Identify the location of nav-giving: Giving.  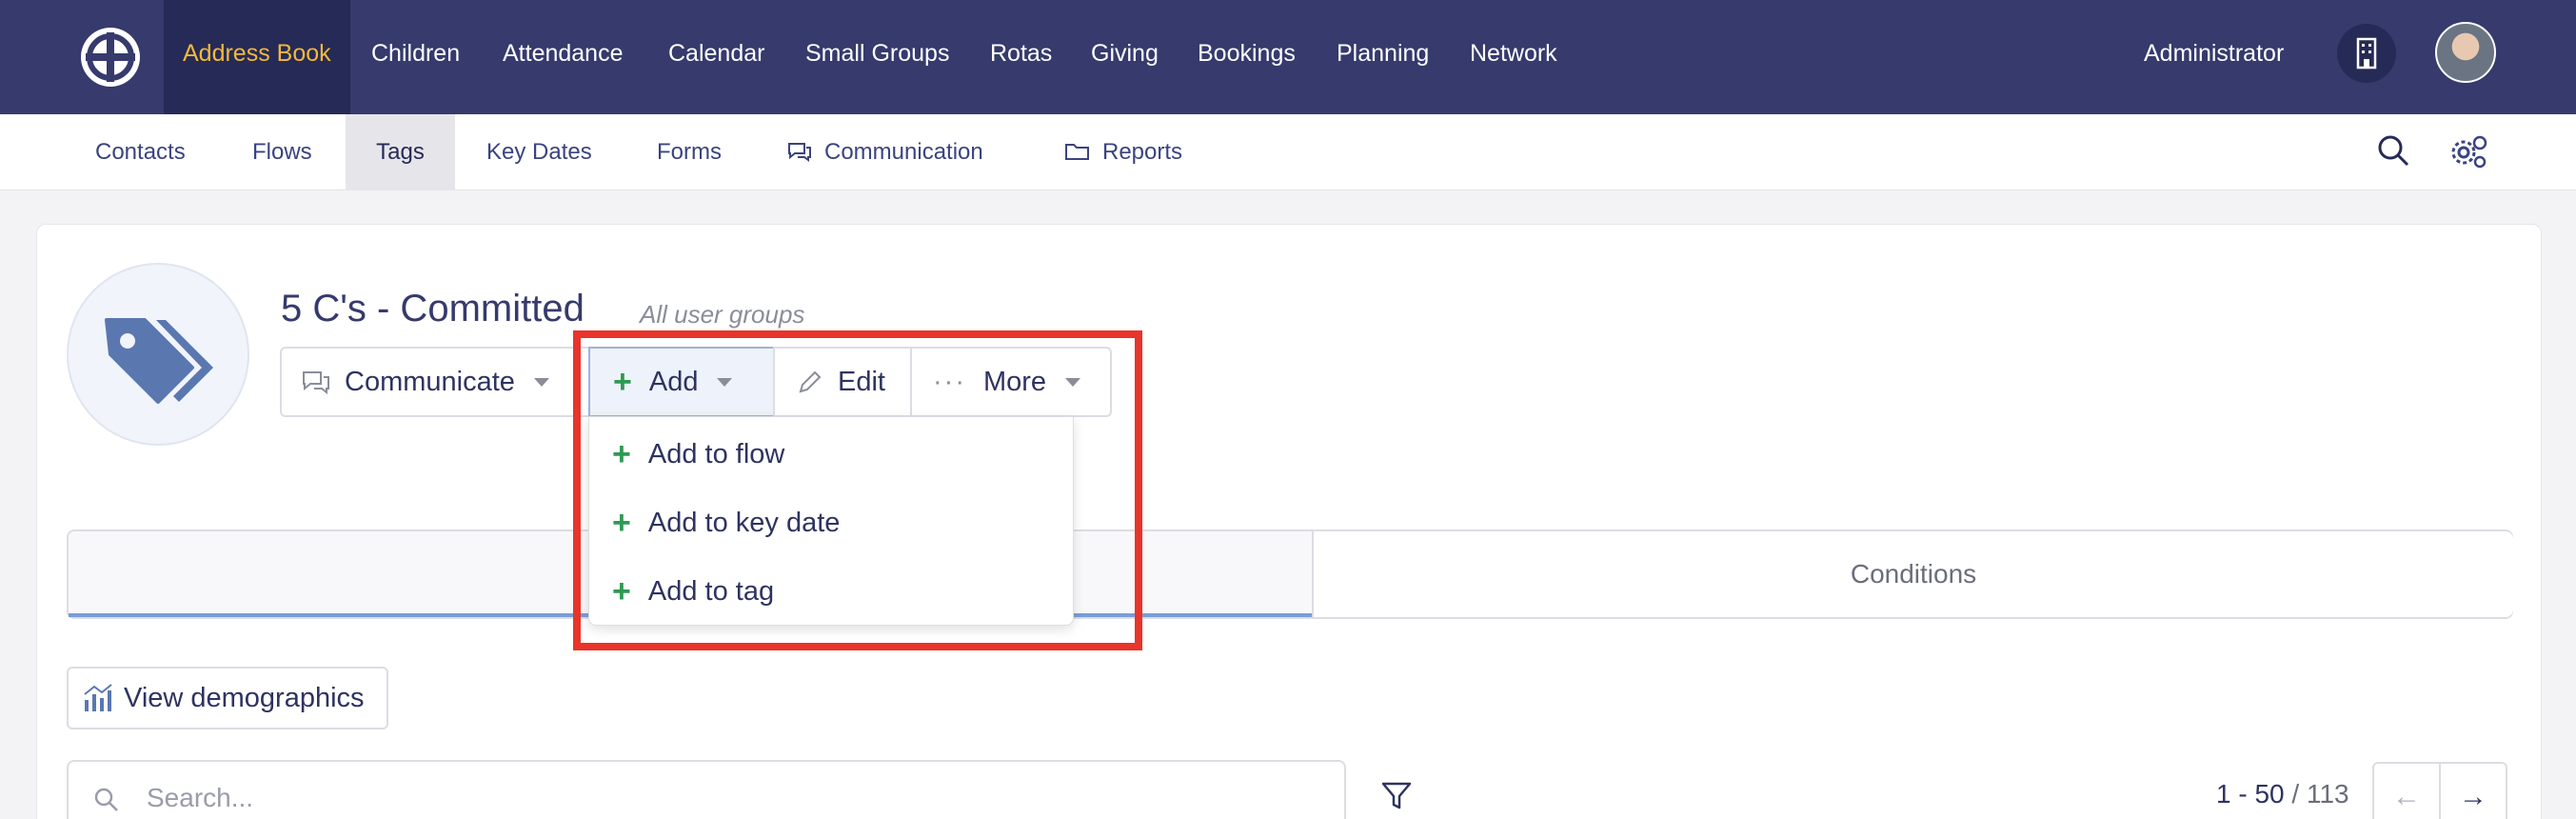
(1125, 57).